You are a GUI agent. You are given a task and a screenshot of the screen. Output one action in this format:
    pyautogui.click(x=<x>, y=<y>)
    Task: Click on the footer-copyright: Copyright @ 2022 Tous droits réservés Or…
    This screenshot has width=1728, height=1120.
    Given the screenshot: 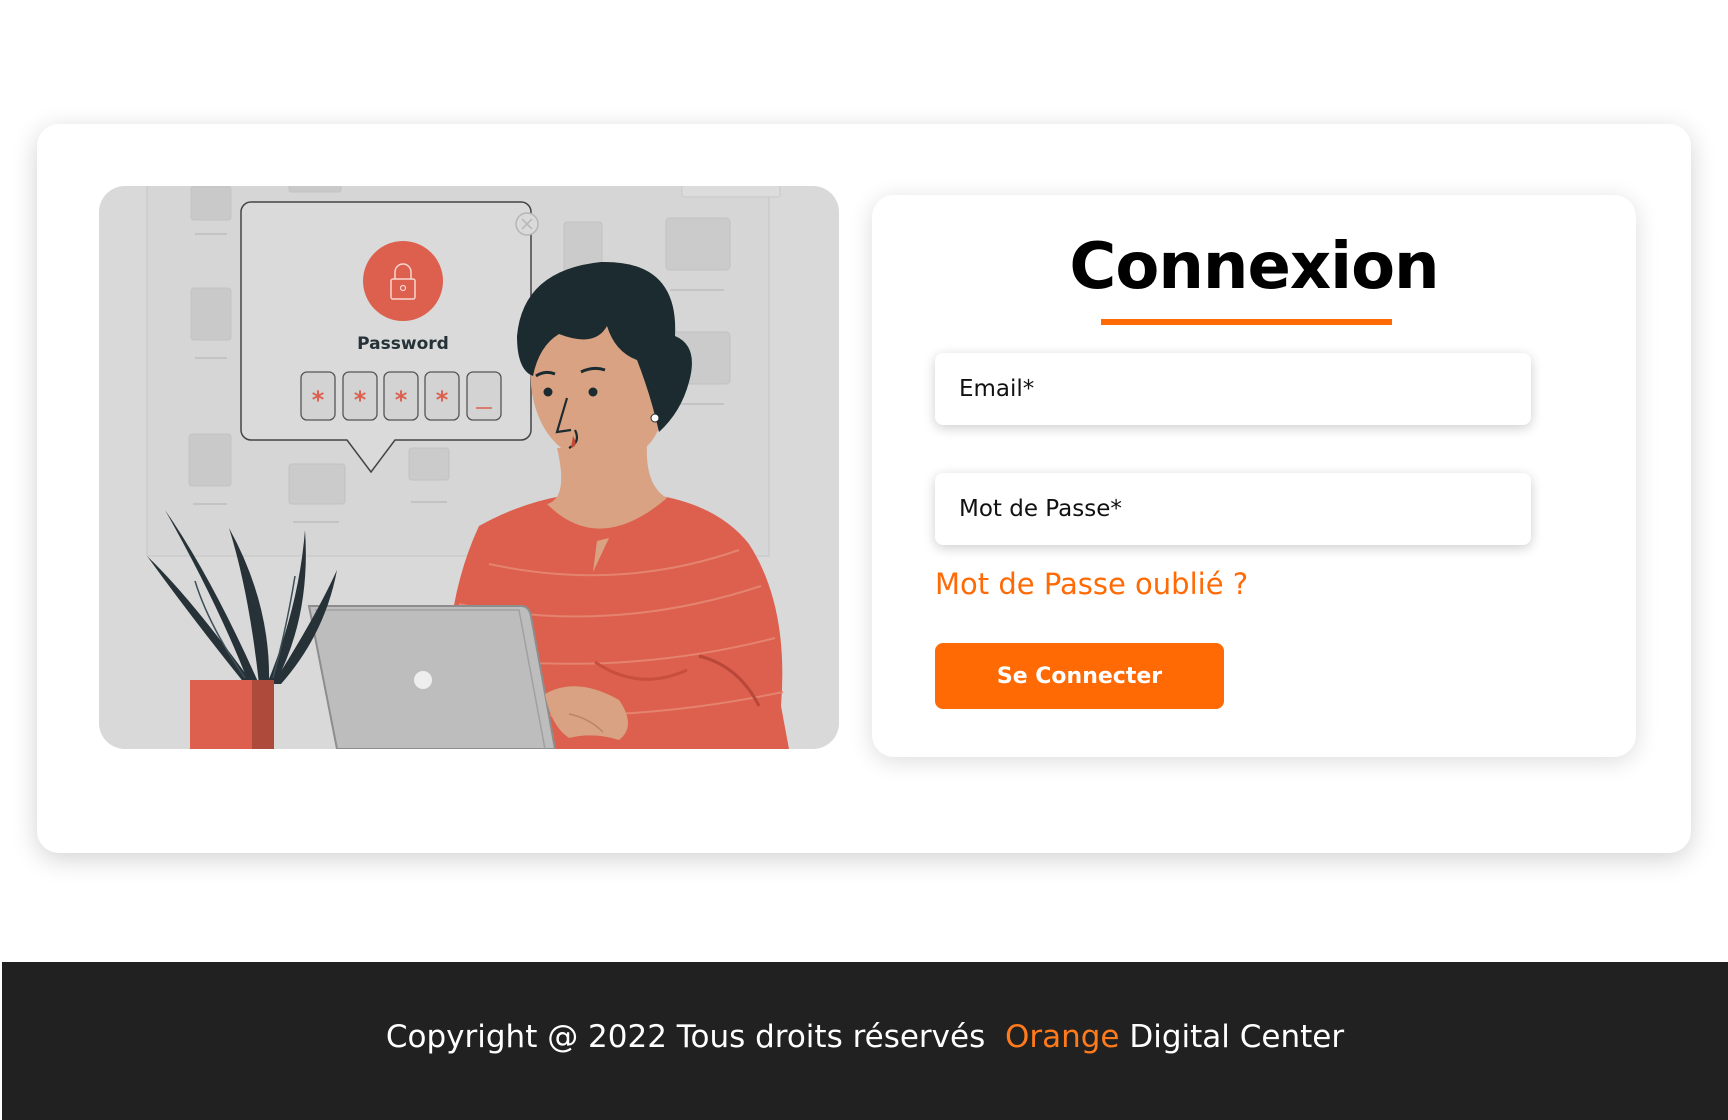 What is the action you would take?
    pyautogui.click(x=865, y=1037)
    